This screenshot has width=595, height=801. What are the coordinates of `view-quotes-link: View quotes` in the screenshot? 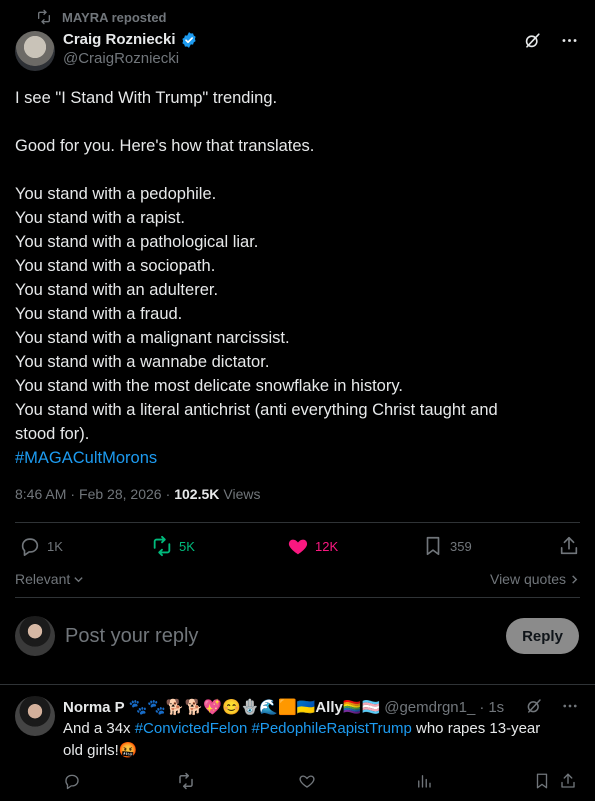 It's located at (535, 579).